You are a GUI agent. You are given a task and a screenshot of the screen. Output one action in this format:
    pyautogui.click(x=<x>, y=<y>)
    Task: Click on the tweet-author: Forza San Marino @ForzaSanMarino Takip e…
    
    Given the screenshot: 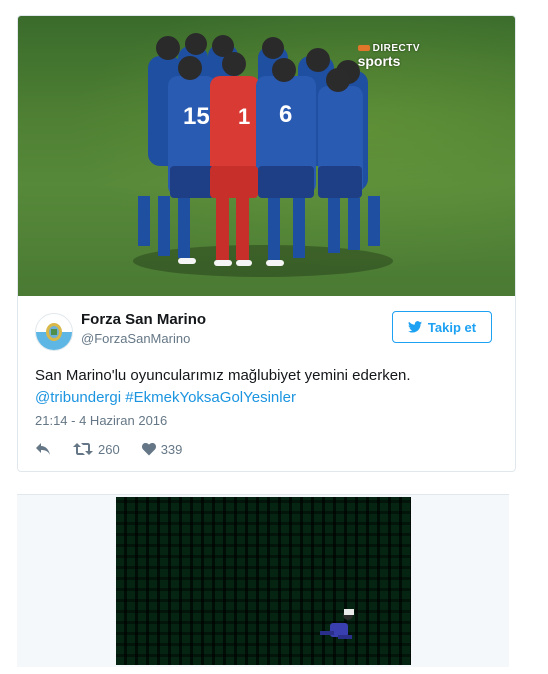 What is the action you would take?
    pyautogui.click(x=265, y=332)
    